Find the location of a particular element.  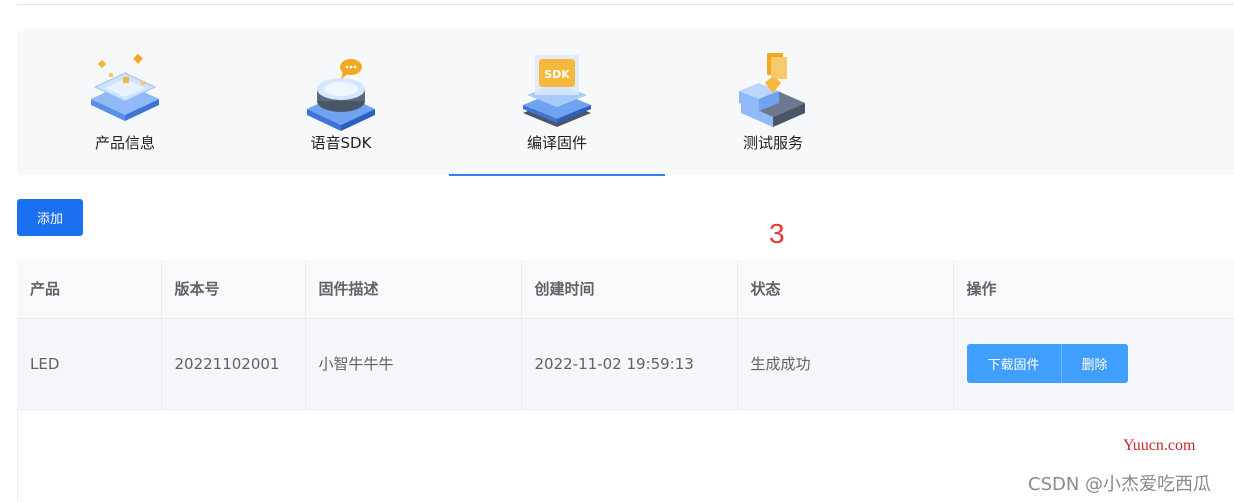

action-button-group: 下载固件 删除 is located at coordinates (1047, 363).